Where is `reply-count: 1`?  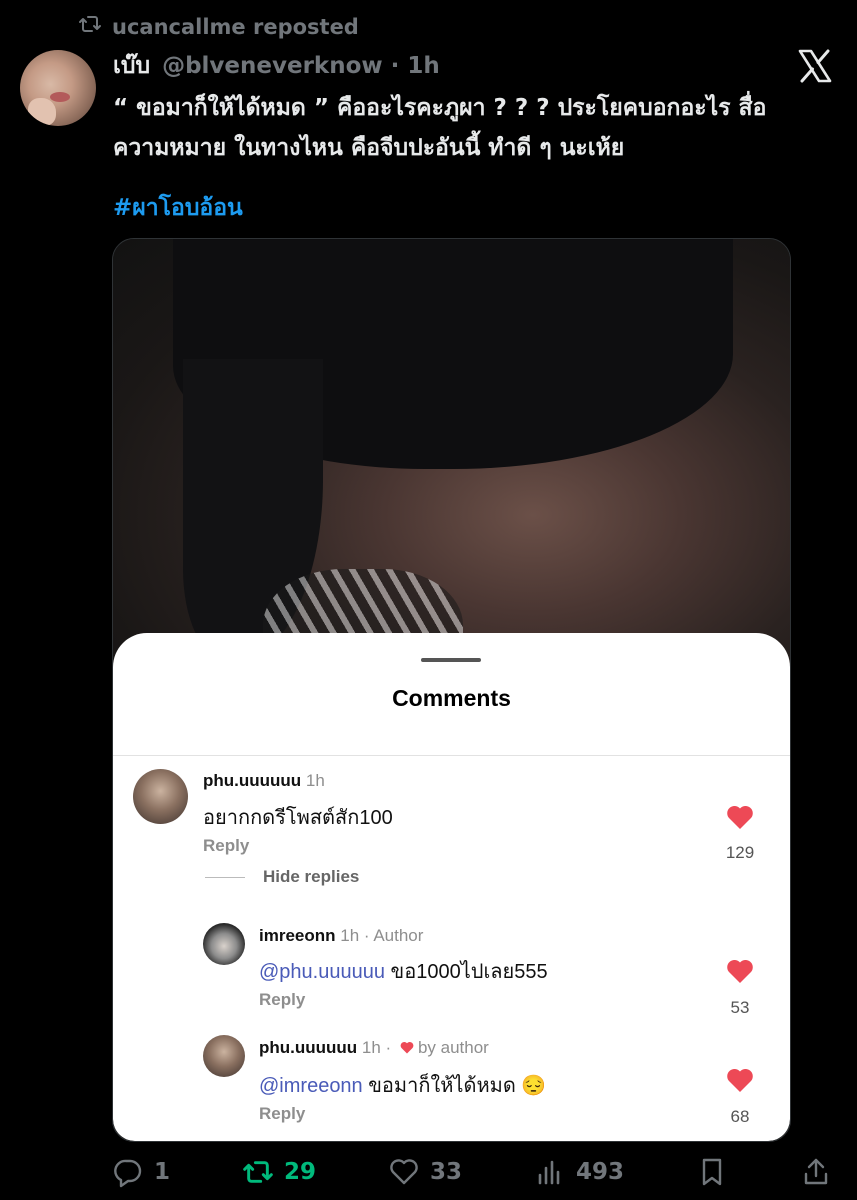
reply-count: 1 is located at coordinates (162, 1172).